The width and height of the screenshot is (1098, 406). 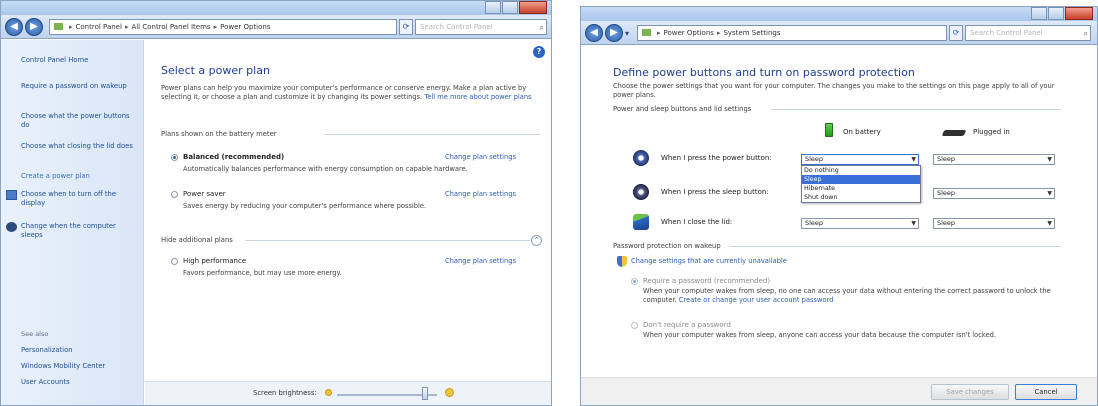 I want to click on plan-balanced-settings-link: Change plan settings, so click(x=480, y=157).